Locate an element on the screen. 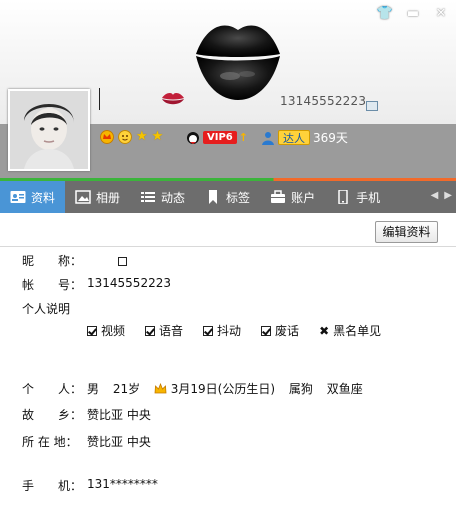  tag-item: 抖动 is located at coordinates (222, 330).